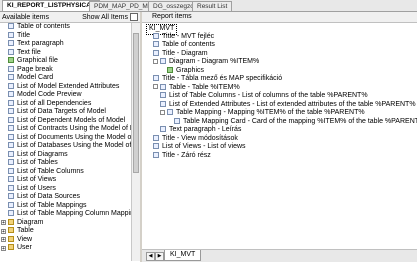  What do you see at coordinates (134, 17) in the screenshot?
I see `show-all-items-checkbox` at bounding box center [134, 17].